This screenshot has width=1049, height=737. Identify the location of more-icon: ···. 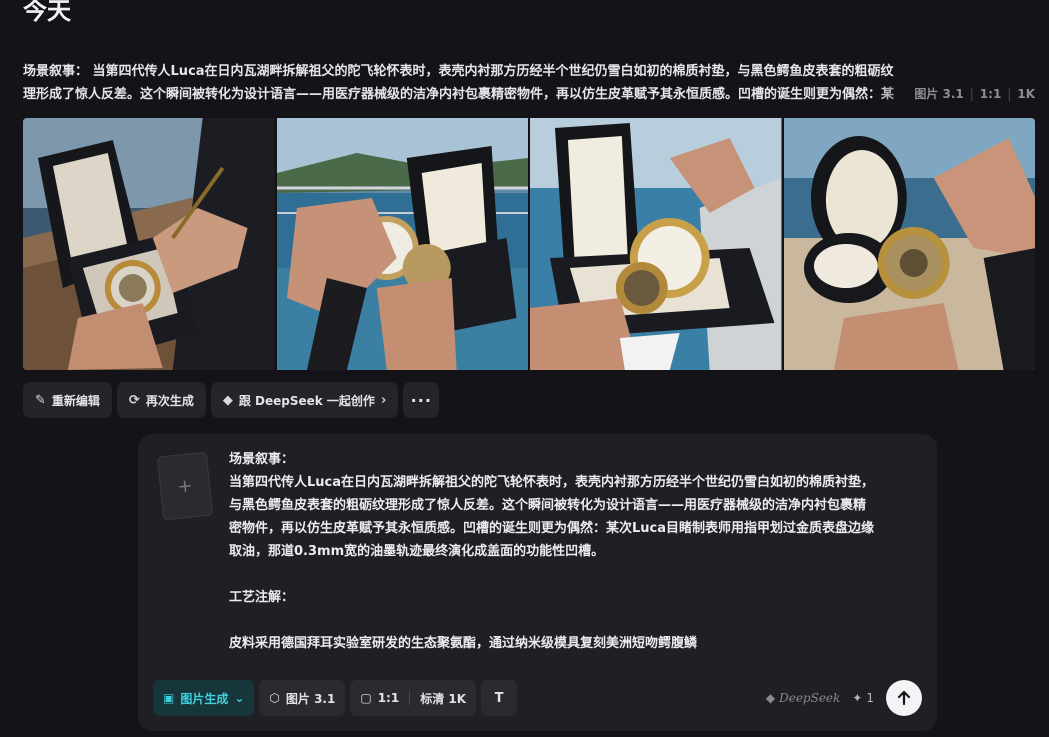
(421, 400).